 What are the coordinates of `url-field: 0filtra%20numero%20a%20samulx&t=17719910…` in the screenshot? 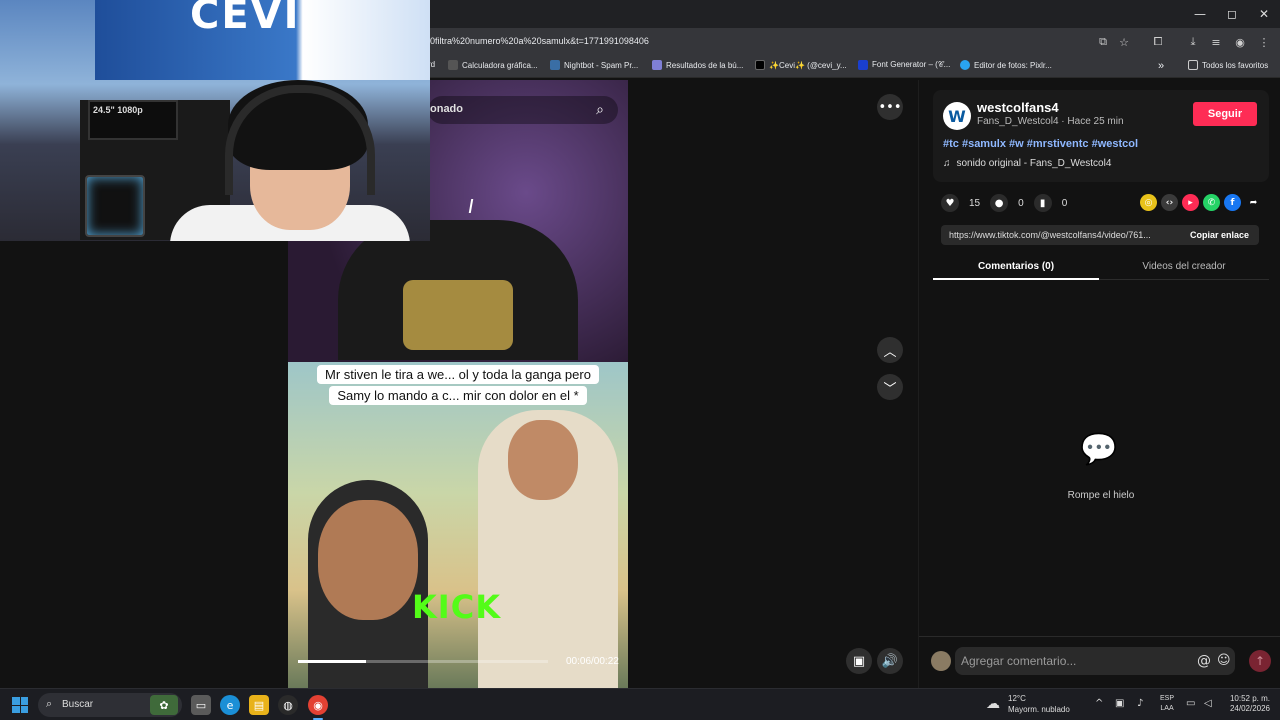 It's located at (539, 41).